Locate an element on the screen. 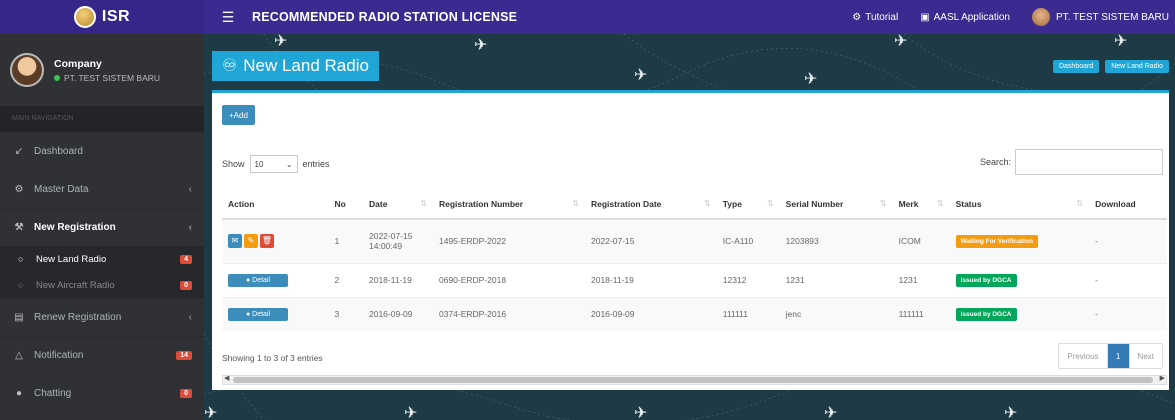 The height and width of the screenshot is (420, 1175). table-info: Showing 1 to 3 of 3 entries is located at coordinates (272, 358).